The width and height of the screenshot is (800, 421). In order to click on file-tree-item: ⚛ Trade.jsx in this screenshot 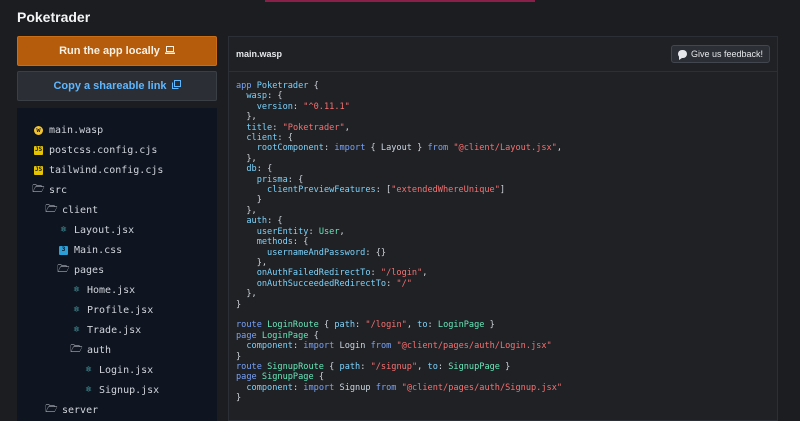, I will do `click(117, 330)`.